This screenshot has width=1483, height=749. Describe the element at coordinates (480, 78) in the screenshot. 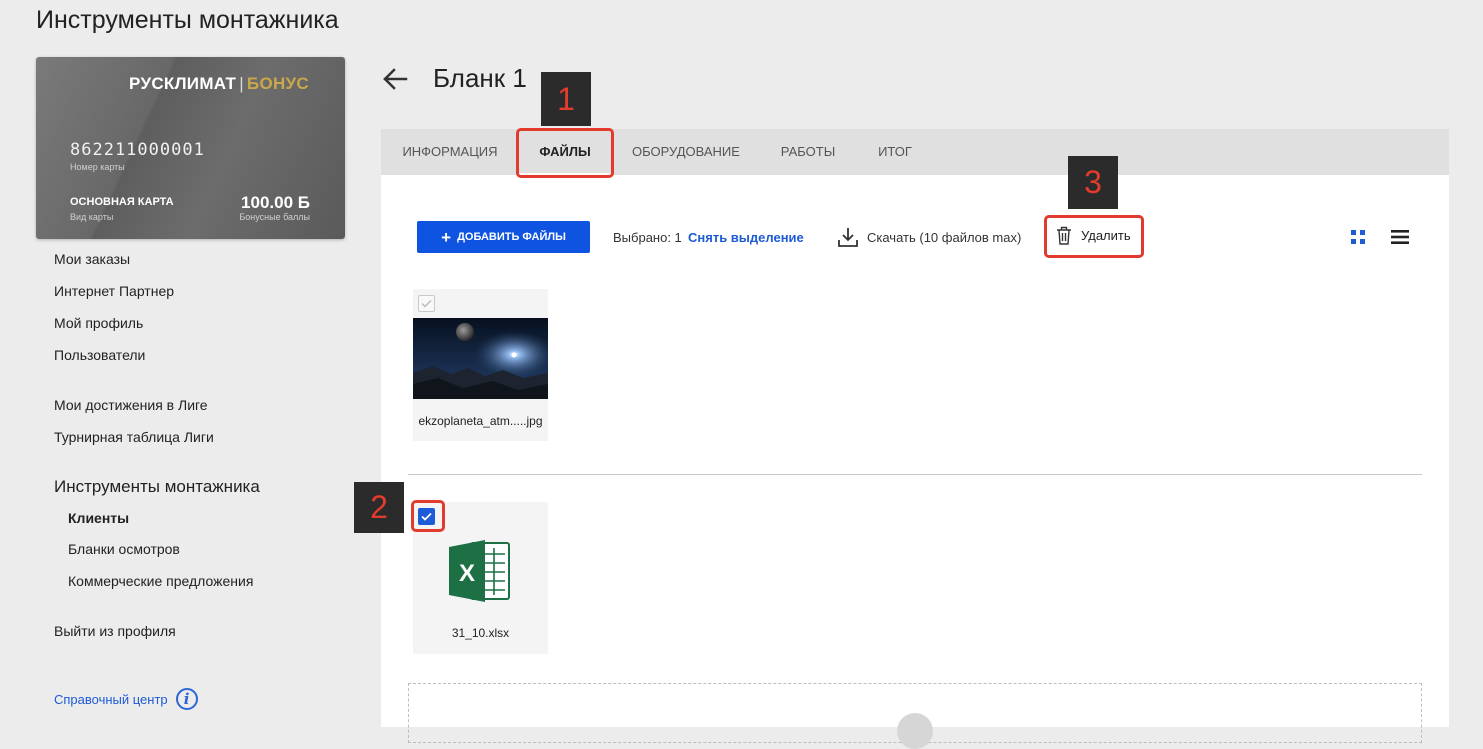

I see `form-title: Бланк 1` at that location.